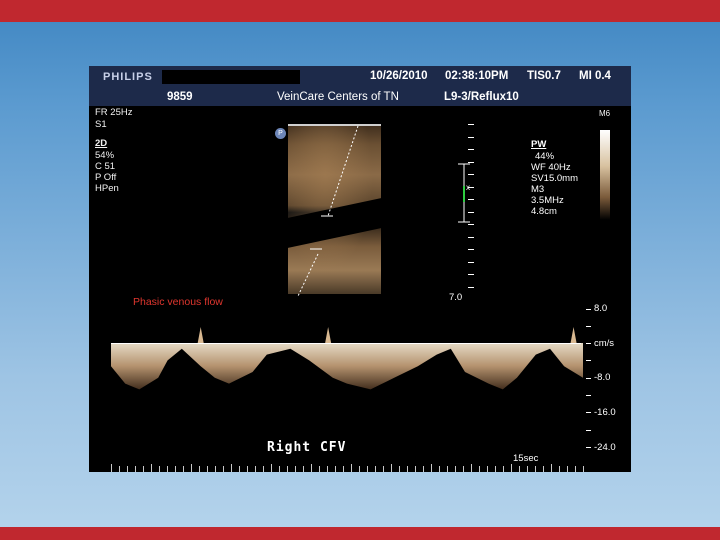 This screenshot has width=720, height=540. What do you see at coordinates (545, 156) in the screenshot?
I see `pw-gain: 44%` at bounding box center [545, 156].